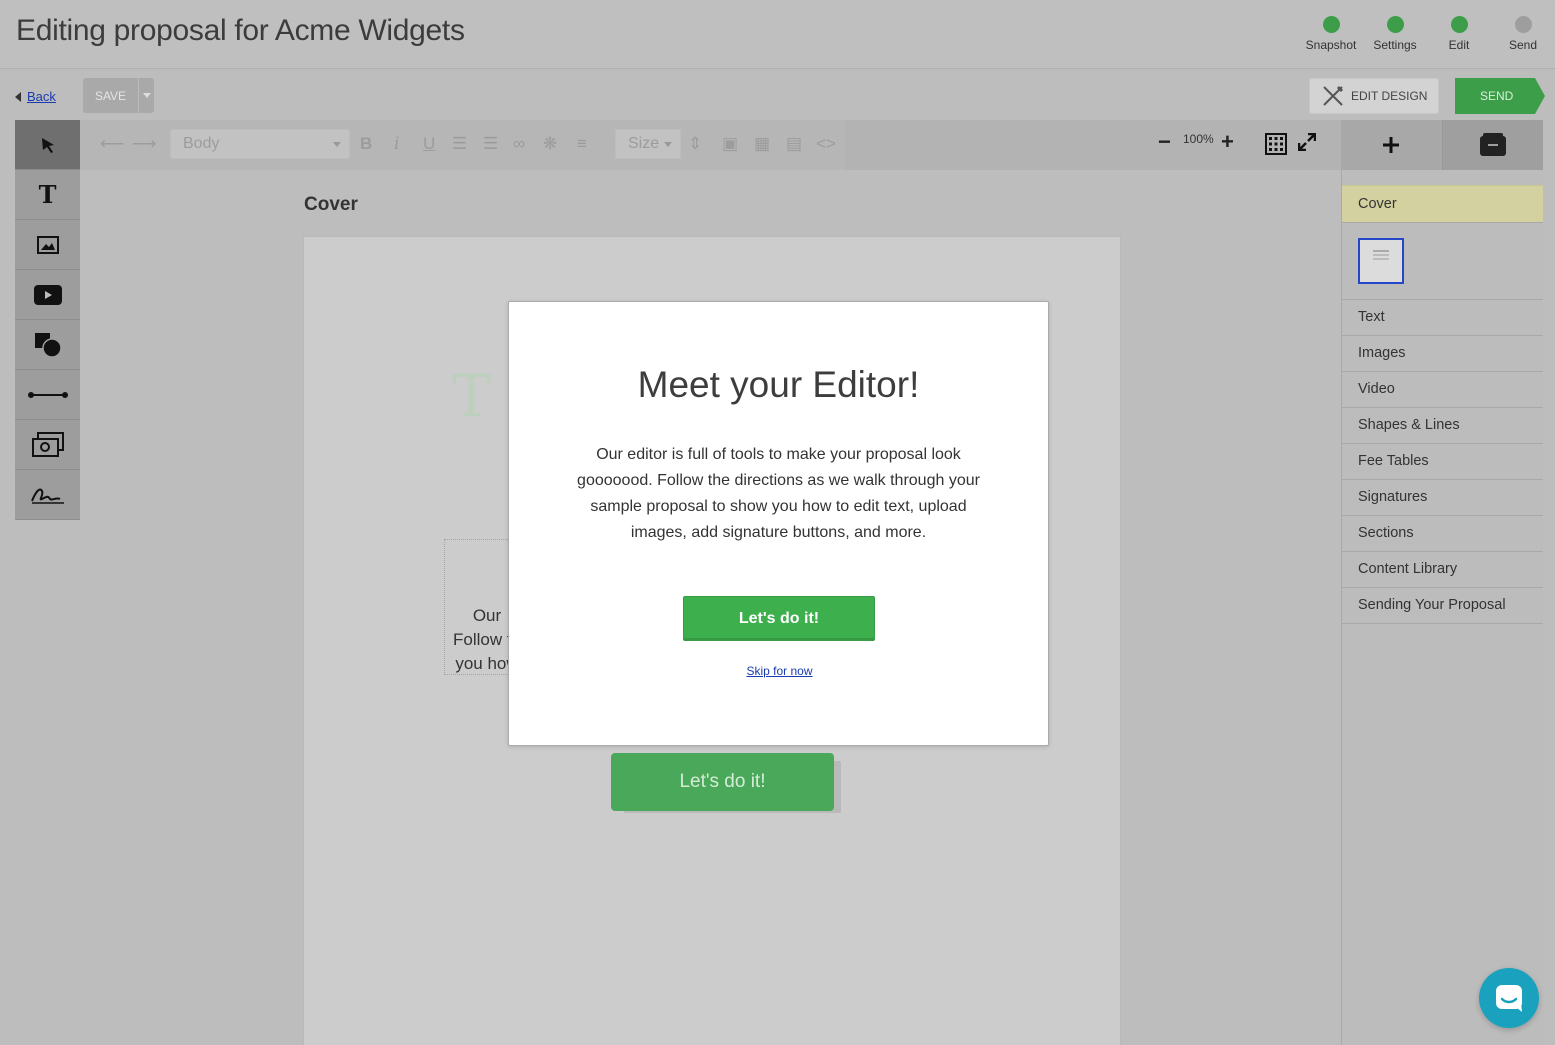  Describe the element at coordinates (1497, 96) in the screenshot. I see `send-label: SEND` at that location.